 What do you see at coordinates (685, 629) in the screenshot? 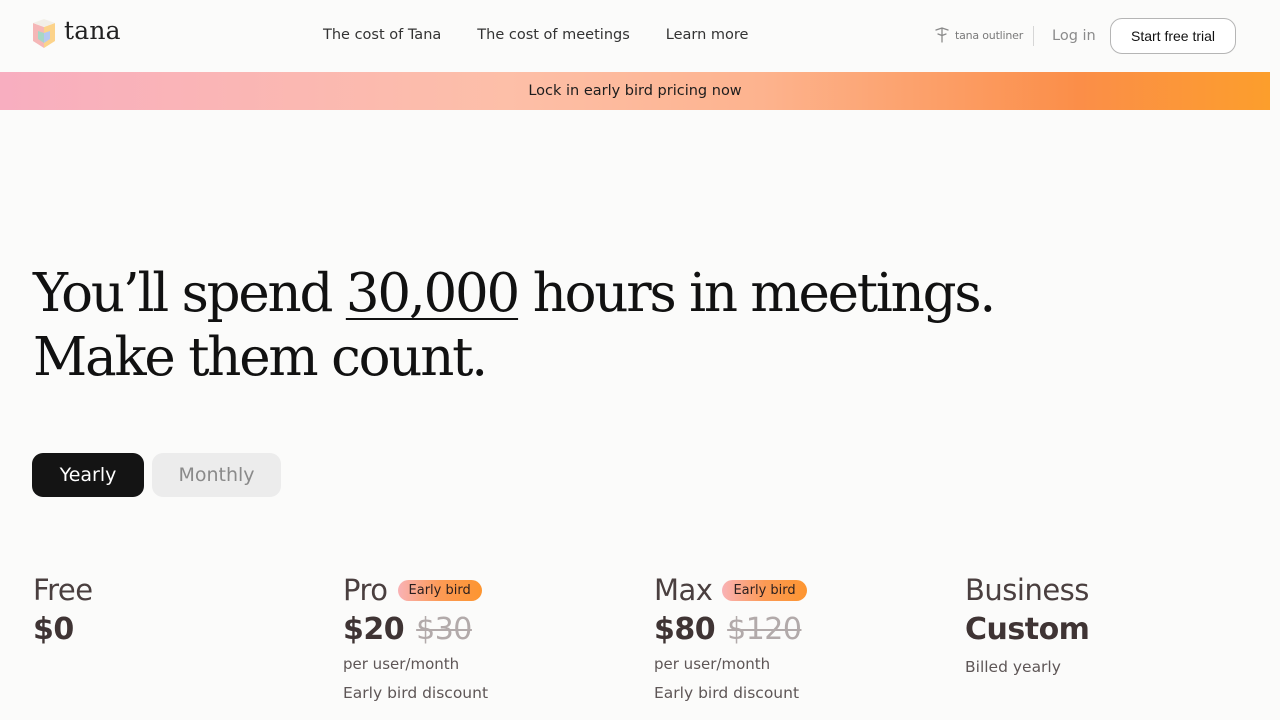
I see `plan-price: $80` at bounding box center [685, 629].